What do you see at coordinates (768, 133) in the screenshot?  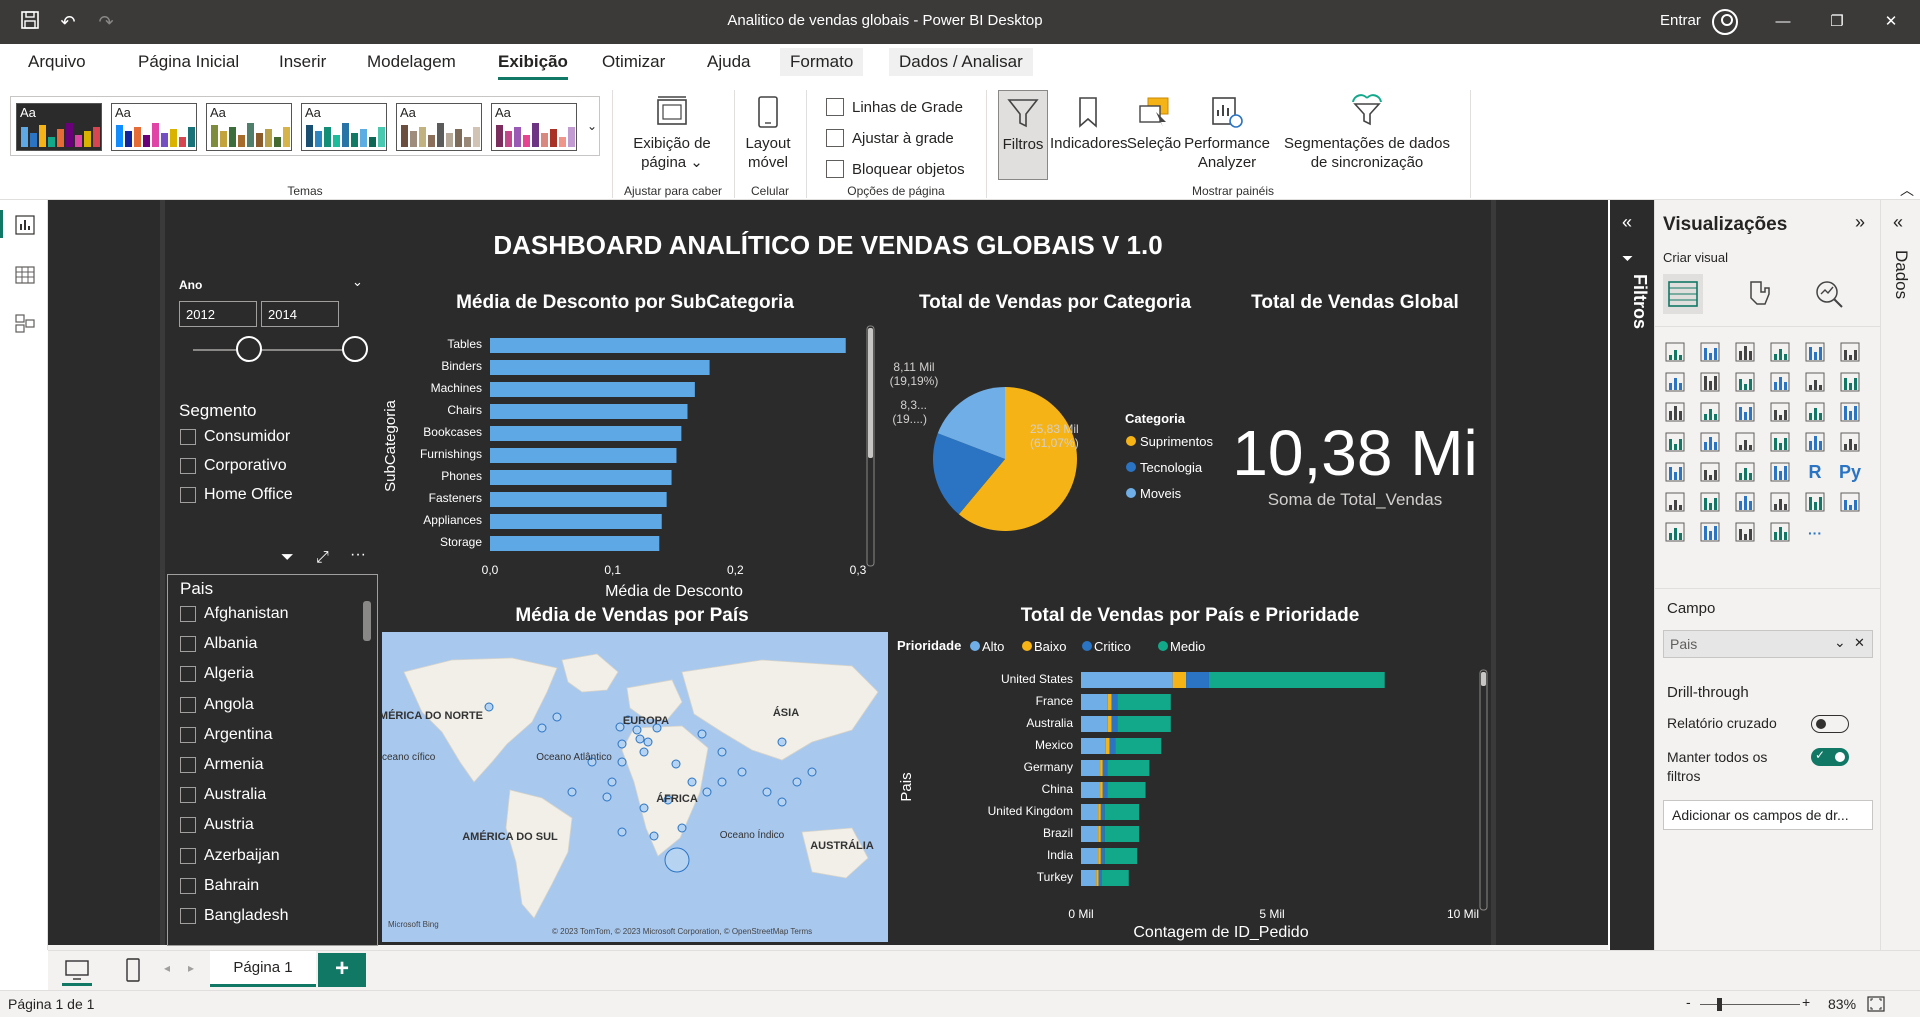 I see `mobile-layout-button: Layout móvel` at bounding box center [768, 133].